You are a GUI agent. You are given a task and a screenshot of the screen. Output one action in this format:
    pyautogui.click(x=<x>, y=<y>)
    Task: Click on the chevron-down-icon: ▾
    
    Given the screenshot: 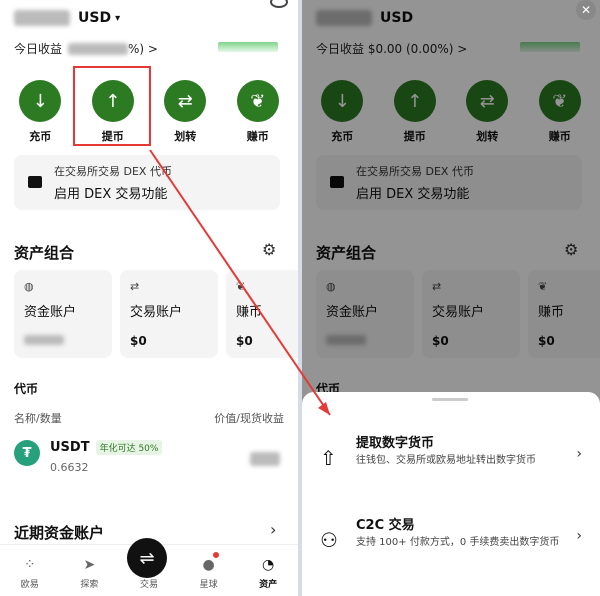 What is the action you would take?
    pyautogui.click(x=118, y=18)
    